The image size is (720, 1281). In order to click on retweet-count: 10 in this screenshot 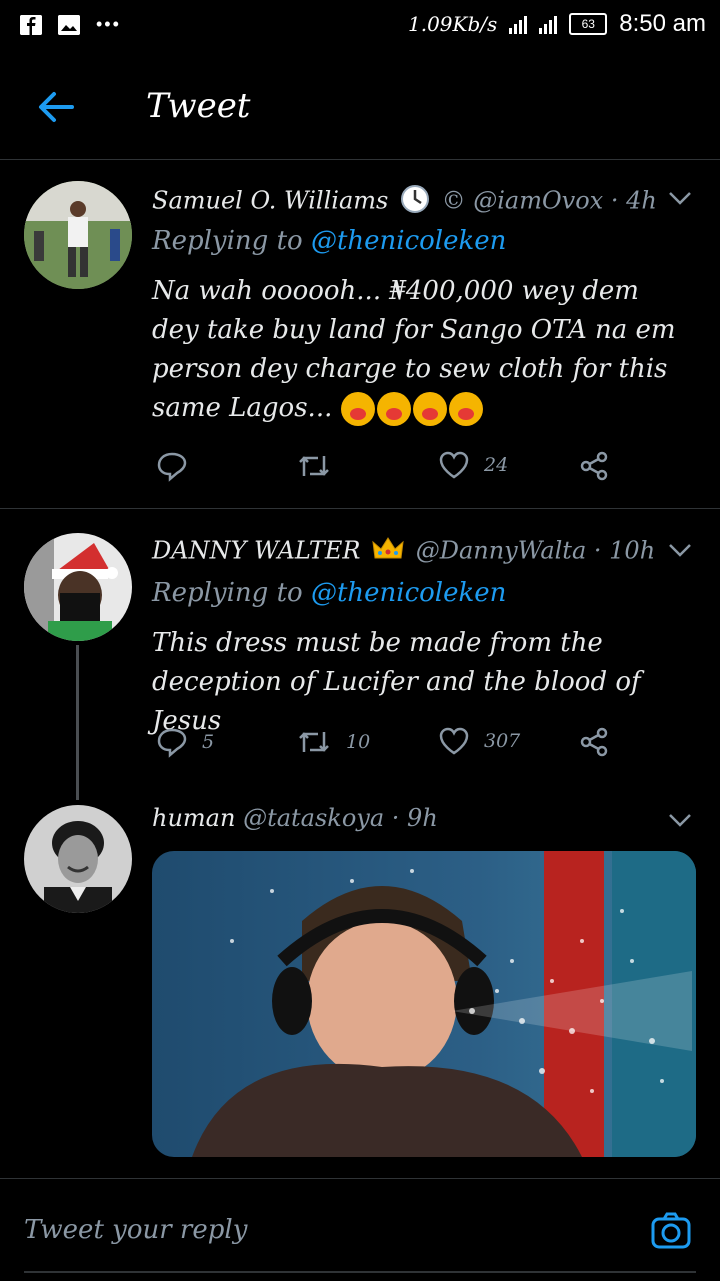, I will do `click(358, 742)`.